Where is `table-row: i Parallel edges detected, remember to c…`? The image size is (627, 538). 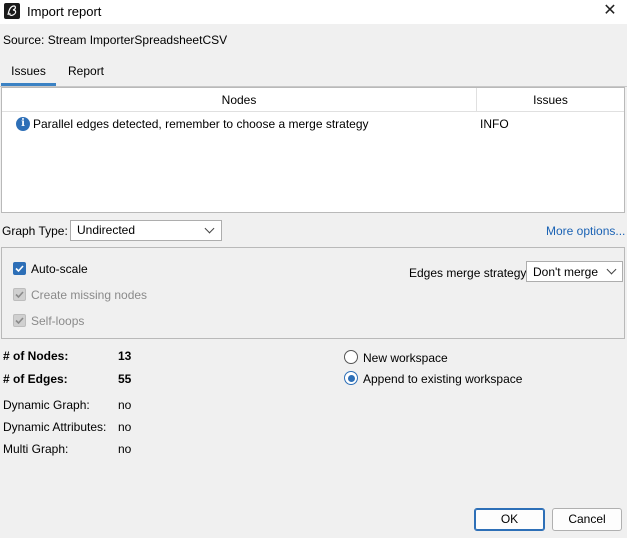
table-row: i Parallel edges detected, remember to c… is located at coordinates (313, 124).